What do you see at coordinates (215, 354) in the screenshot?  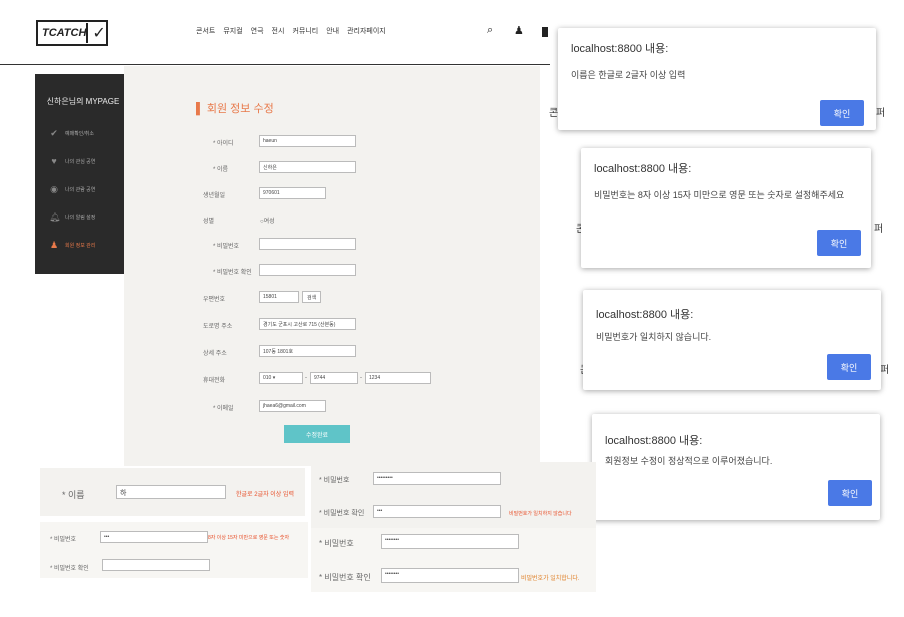 I see `detail-address-label: 상세 주소` at bounding box center [215, 354].